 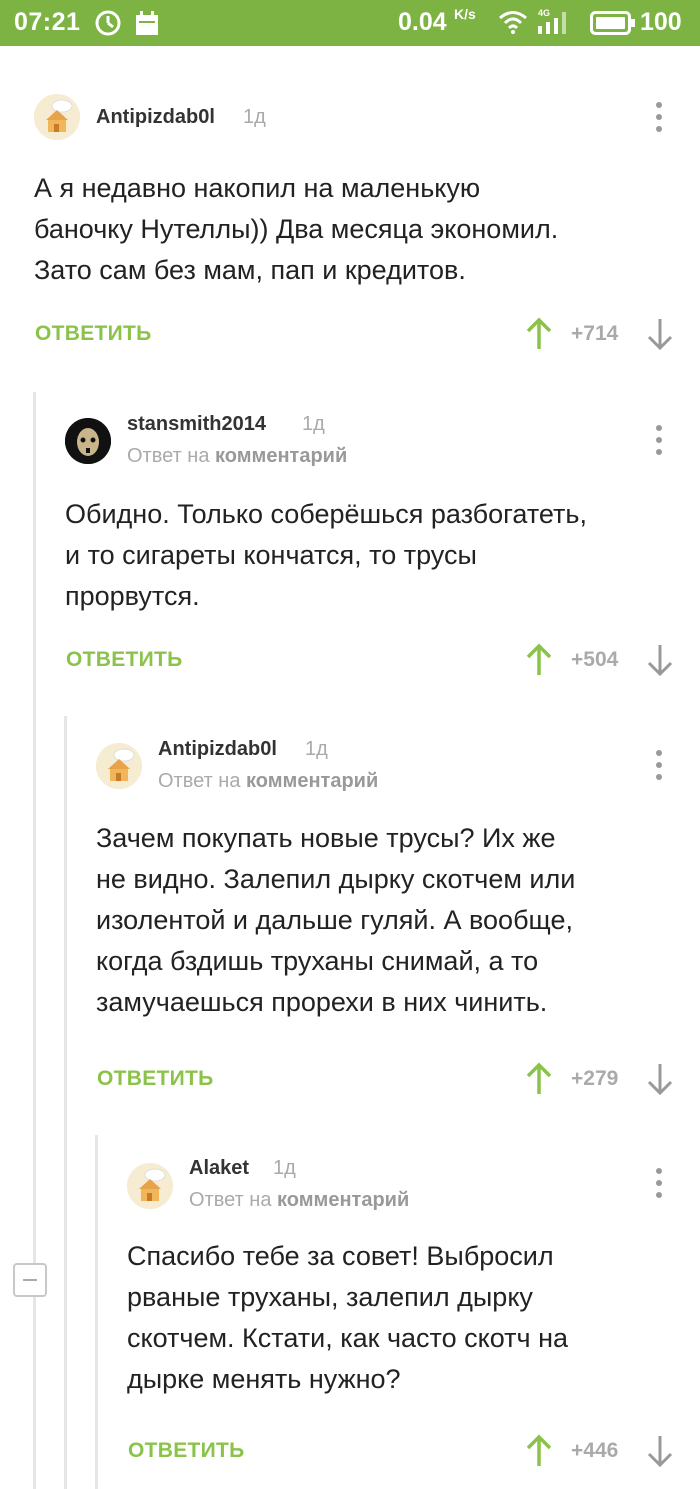 What do you see at coordinates (465, 14) in the screenshot?
I see `net-speed-unit: K/s` at bounding box center [465, 14].